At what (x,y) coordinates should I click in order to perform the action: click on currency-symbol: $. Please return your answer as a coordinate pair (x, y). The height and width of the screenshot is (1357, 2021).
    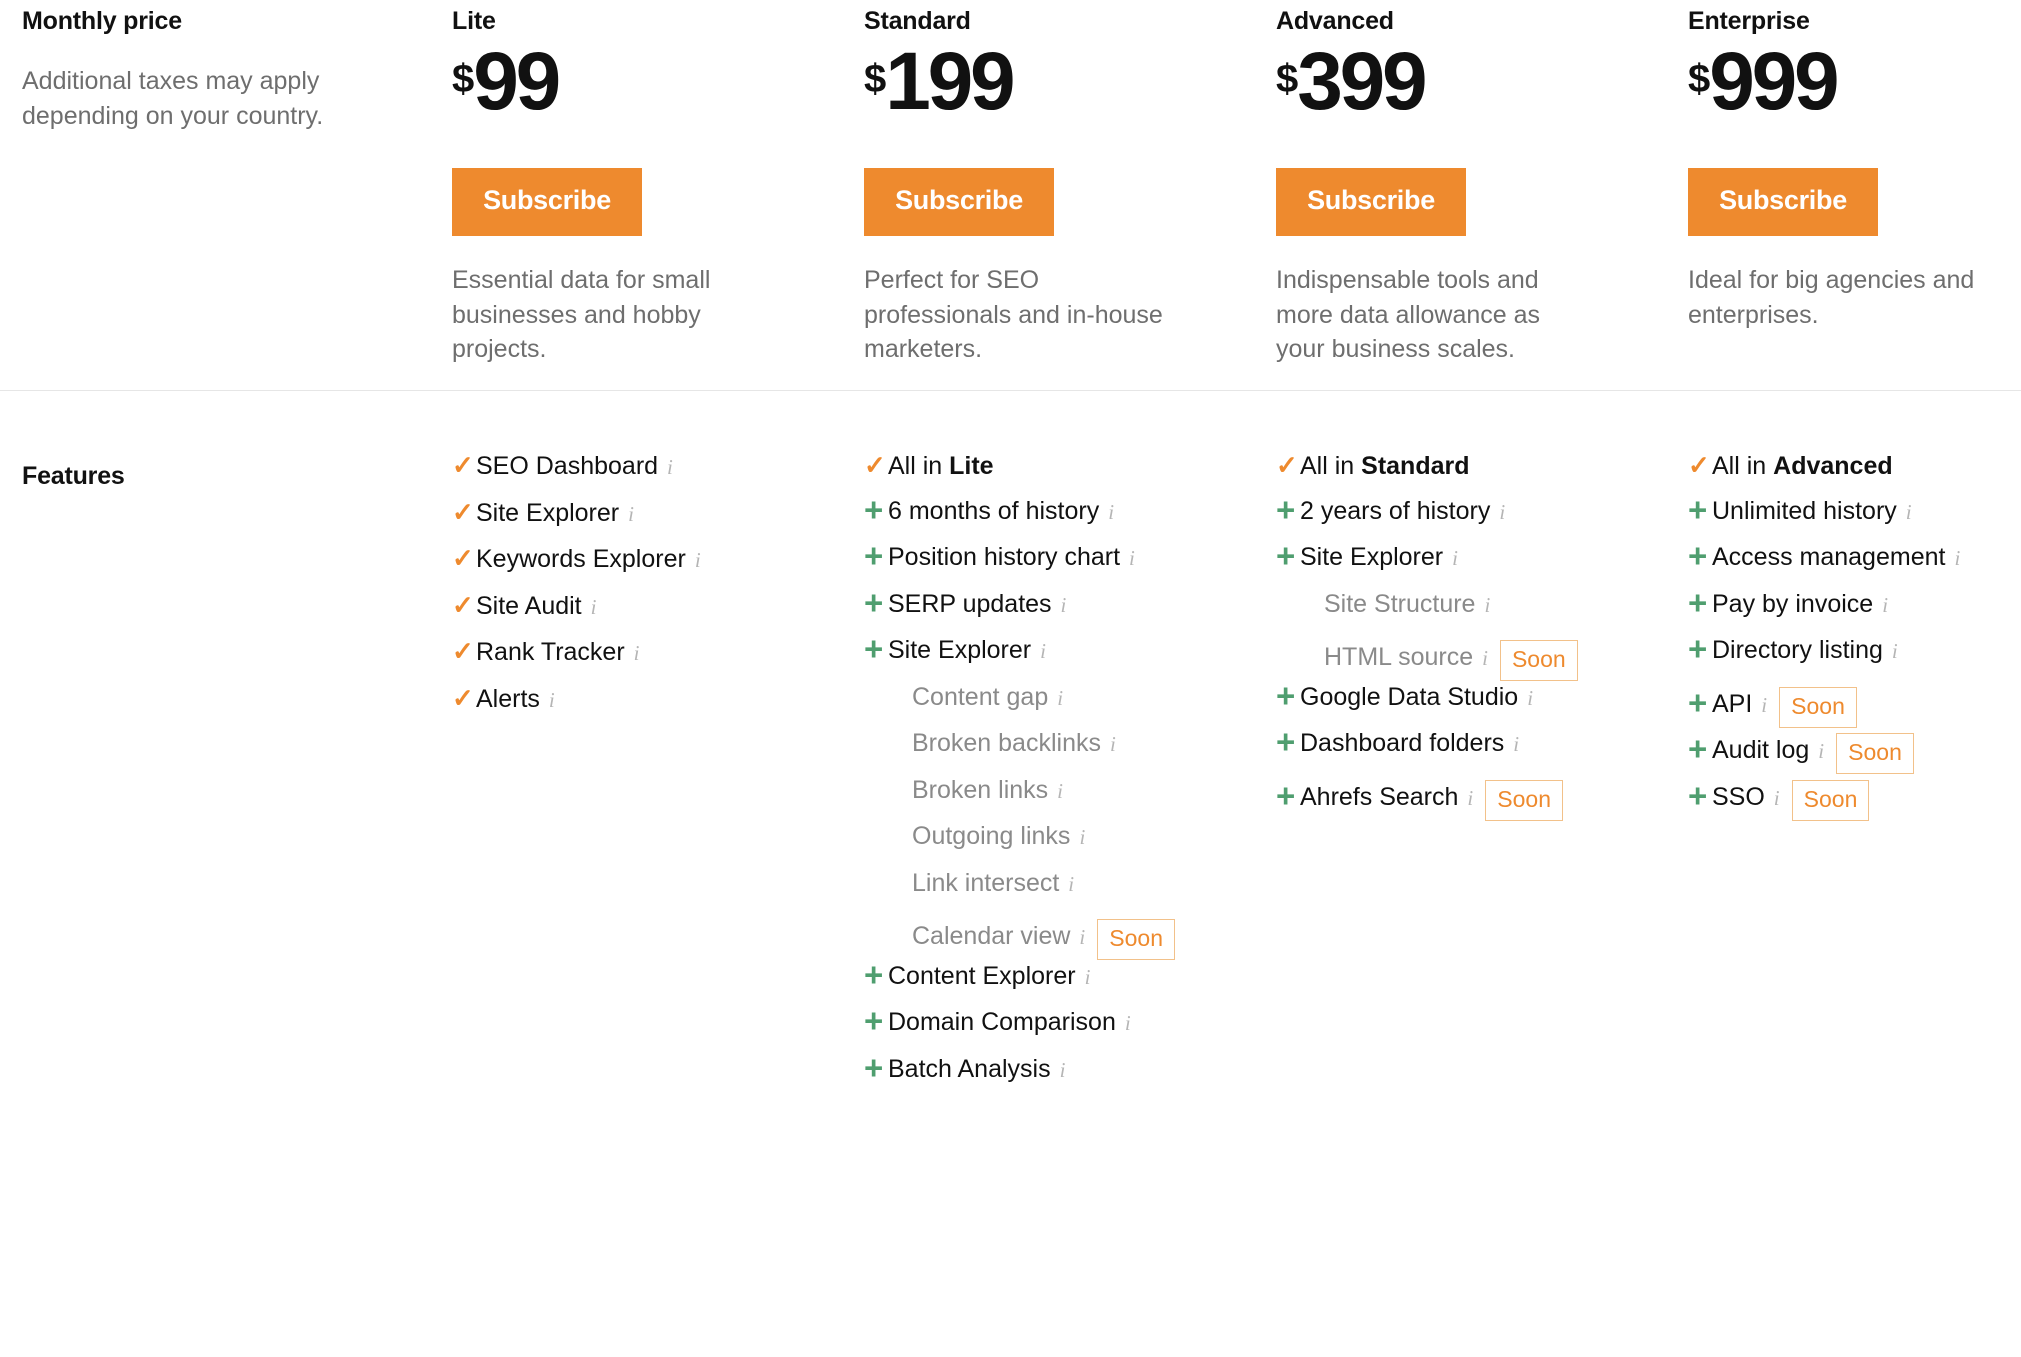
    Looking at the image, I should click on (875, 79).